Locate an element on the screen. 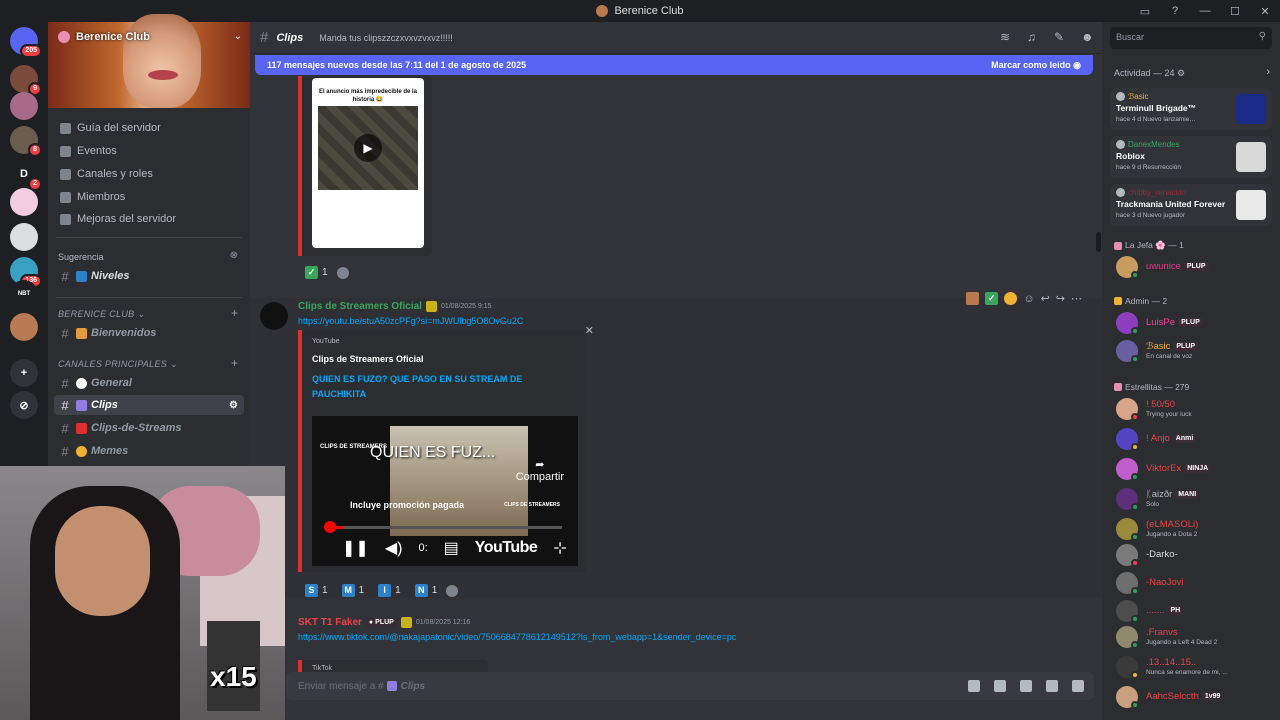 The width and height of the screenshot is (1280, 720). menu-members: Miembros is located at coordinates (92, 197).